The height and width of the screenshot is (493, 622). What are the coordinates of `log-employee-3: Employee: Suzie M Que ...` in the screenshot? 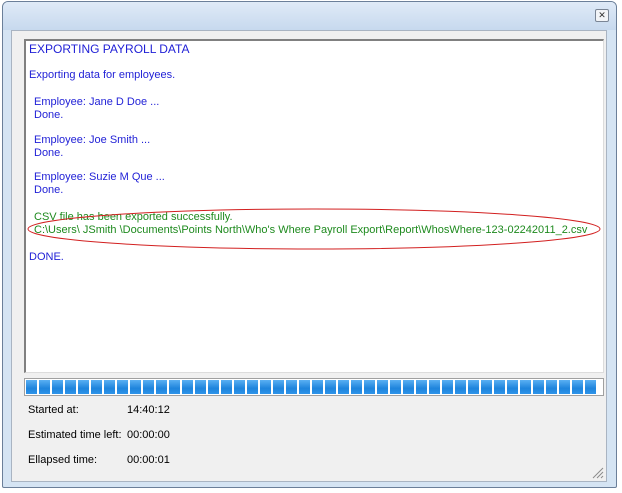 It's located at (99, 177).